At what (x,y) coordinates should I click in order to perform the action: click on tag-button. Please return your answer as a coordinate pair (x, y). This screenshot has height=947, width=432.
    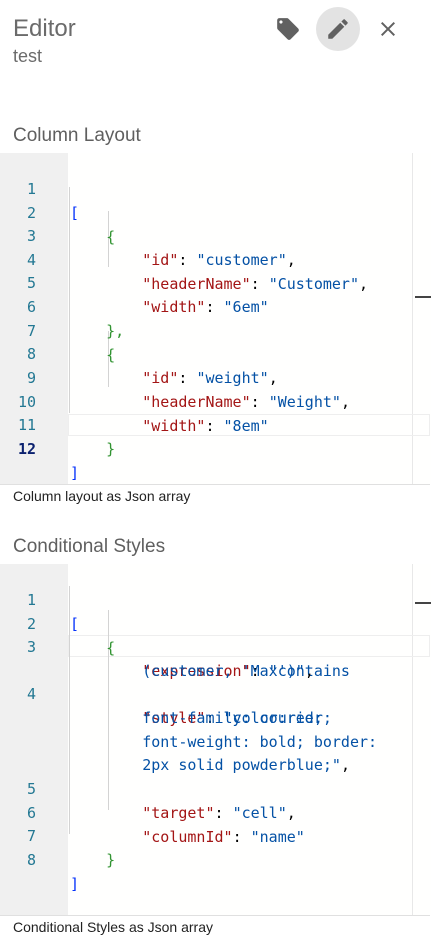
    Looking at the image, I should click on (288, 29).